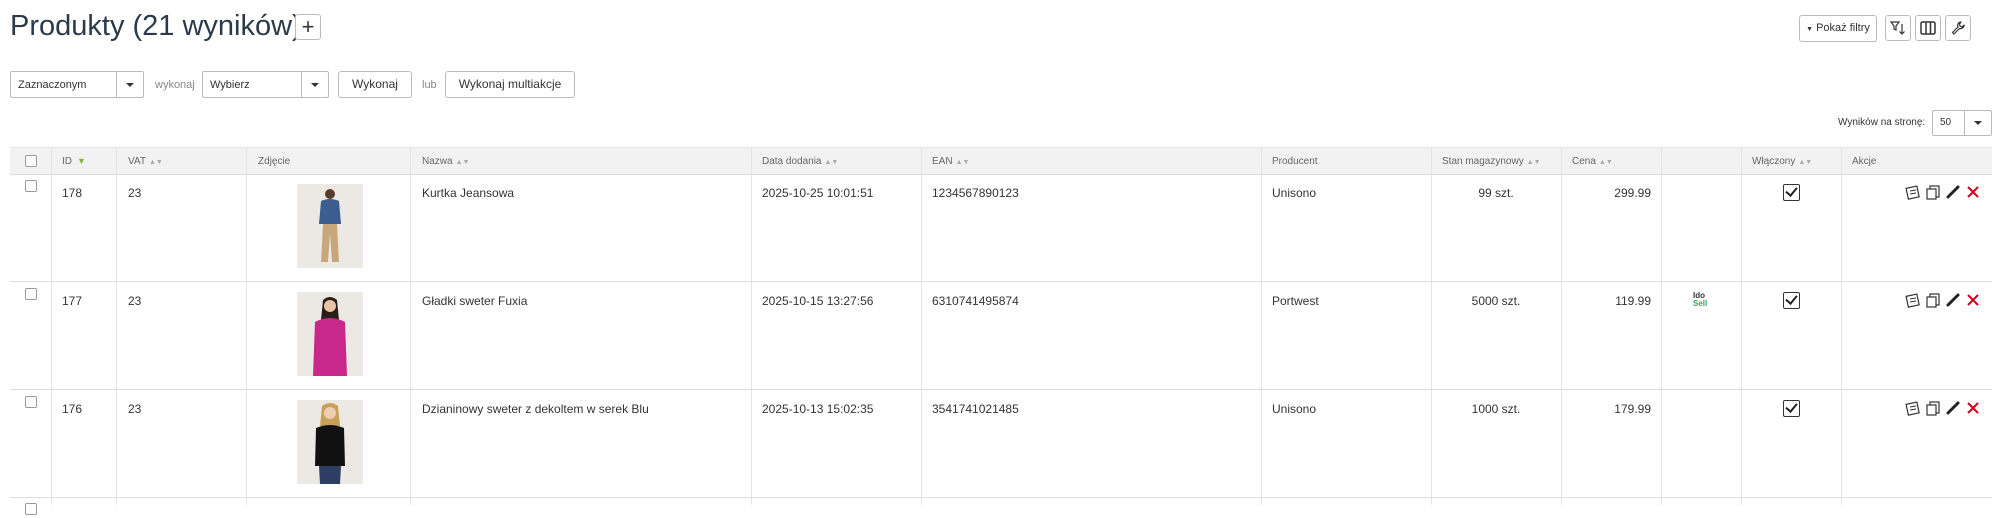  Describe the element at coordinates (1774, 161) in the screenshot. I see `col-enabled-label: Włączony` at that location.